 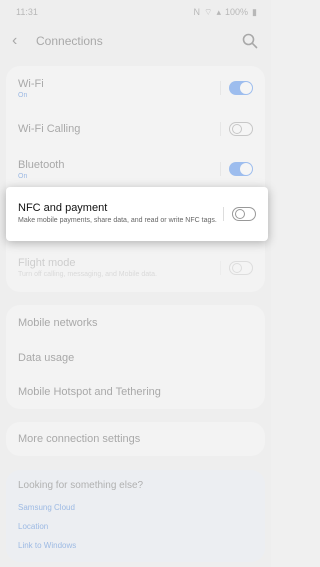 What do you see at coordinates (135, 507) in the screenshot?
I see `link-samsung-cloud: Samsung Cloud` at bounding box center [135, 507].